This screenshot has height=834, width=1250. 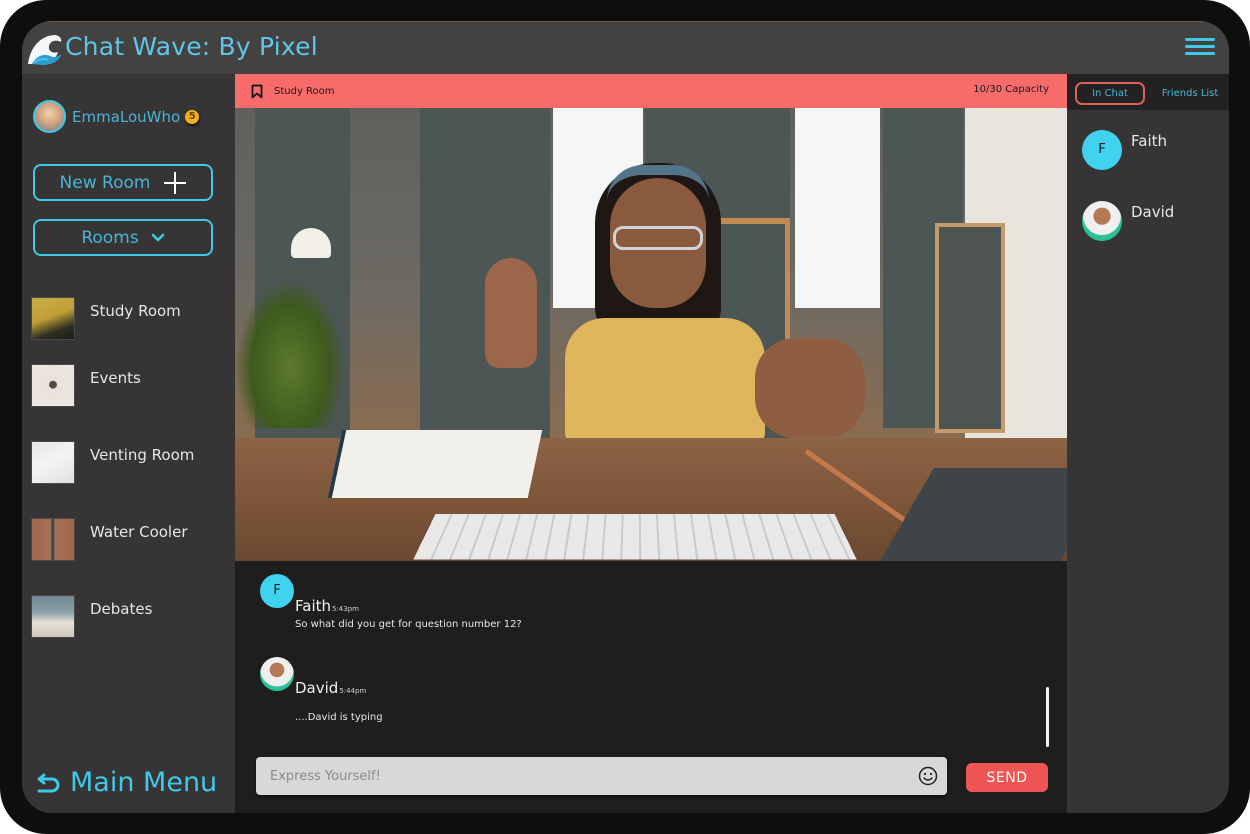 I want to click on wave-icon, so click(x=45, y=50).